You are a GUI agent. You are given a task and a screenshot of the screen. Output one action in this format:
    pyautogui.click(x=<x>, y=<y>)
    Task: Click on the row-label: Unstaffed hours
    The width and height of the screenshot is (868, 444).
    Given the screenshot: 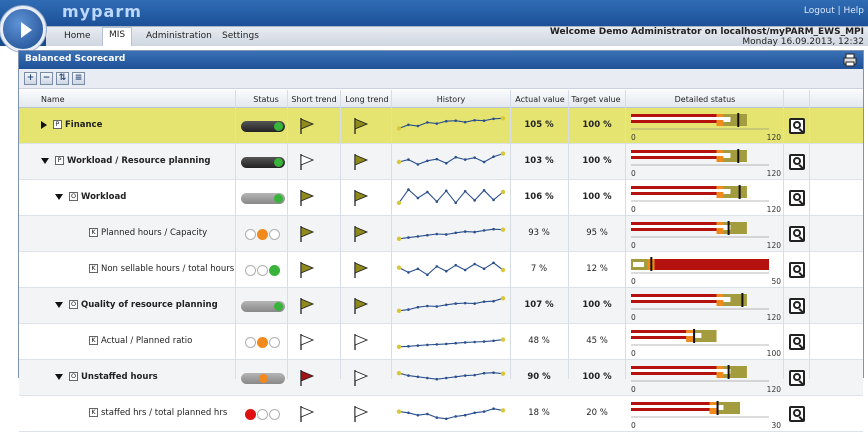 What is the action you would take?
    pyautogui.click(x=119, y=377)
    